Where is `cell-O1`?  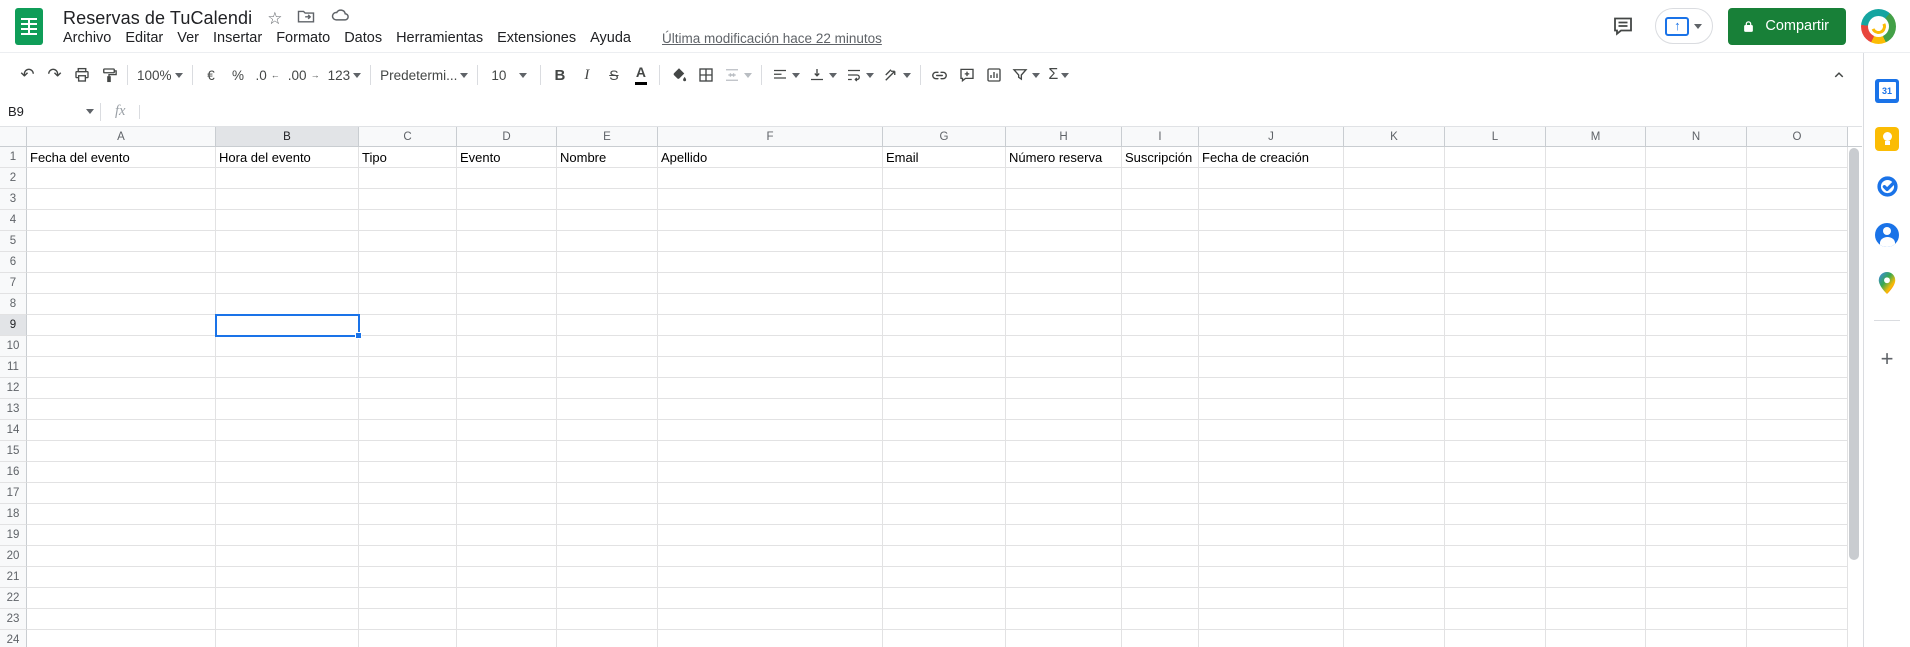
cell-O1 is located at coordinates (1797, 157).